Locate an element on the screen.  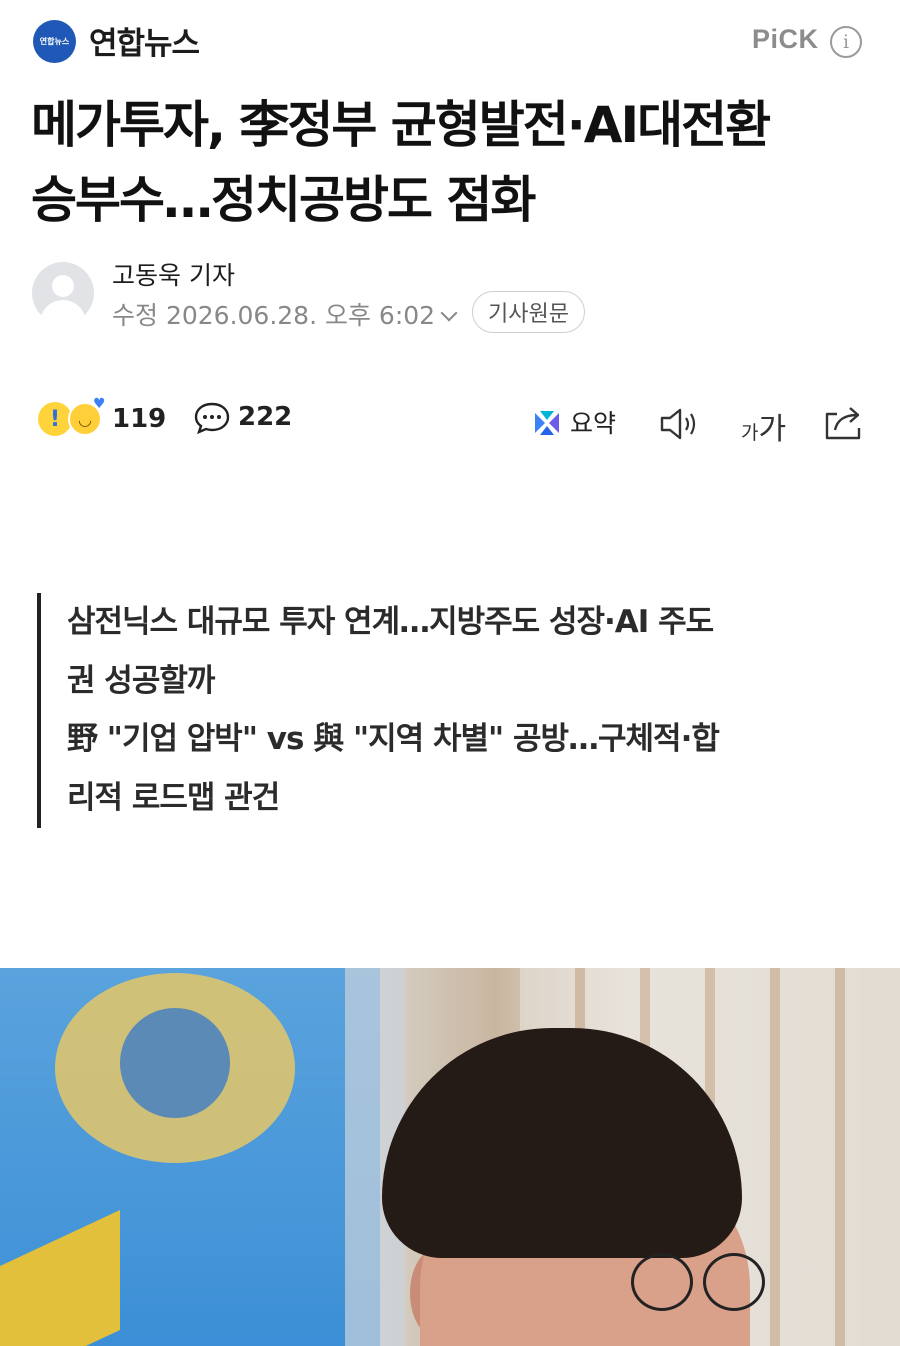
summary-button-label: 요약 is located at coordinates (593, 422).